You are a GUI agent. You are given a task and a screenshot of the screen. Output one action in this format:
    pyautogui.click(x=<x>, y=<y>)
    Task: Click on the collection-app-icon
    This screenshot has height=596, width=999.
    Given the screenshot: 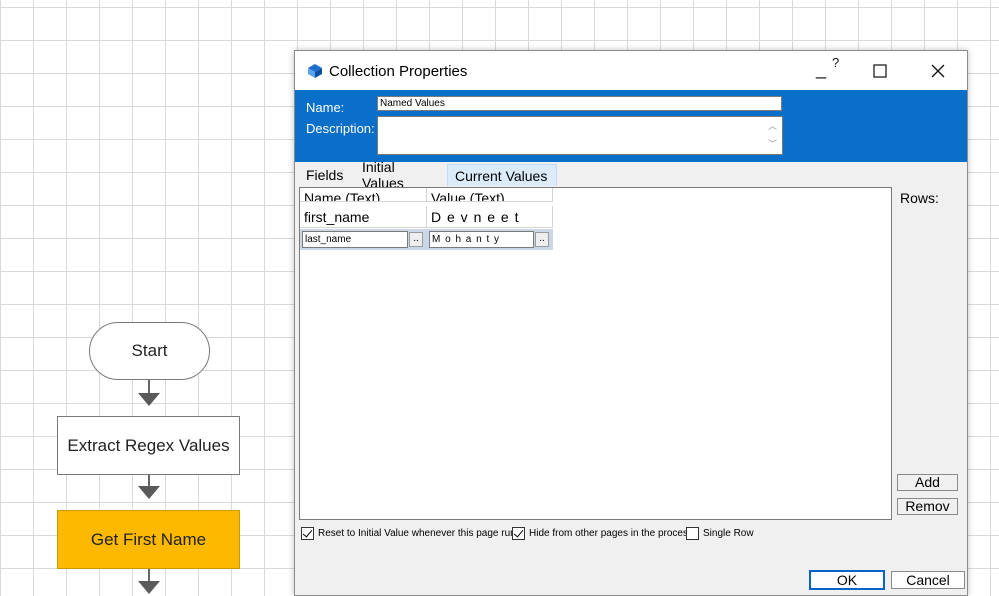 What is the action you would take?
    pyautogui.click(x=315, y=73)
    